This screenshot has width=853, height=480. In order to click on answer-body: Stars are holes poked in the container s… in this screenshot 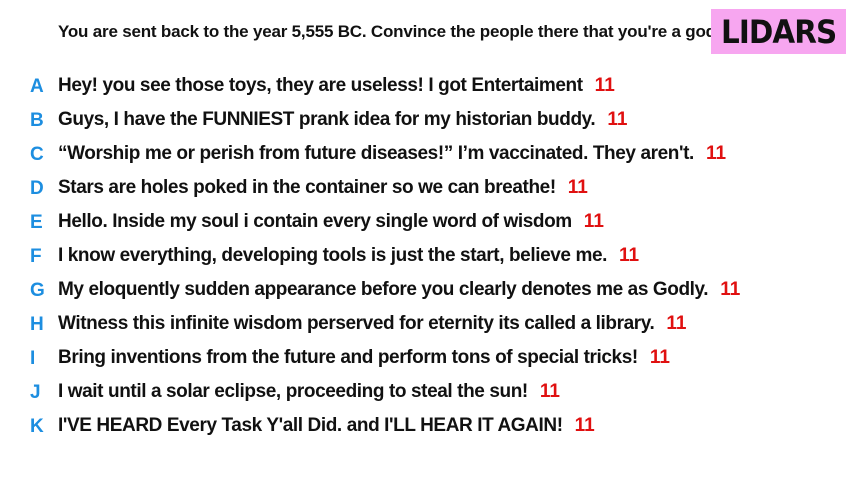, I will do `click(323, 188)`.